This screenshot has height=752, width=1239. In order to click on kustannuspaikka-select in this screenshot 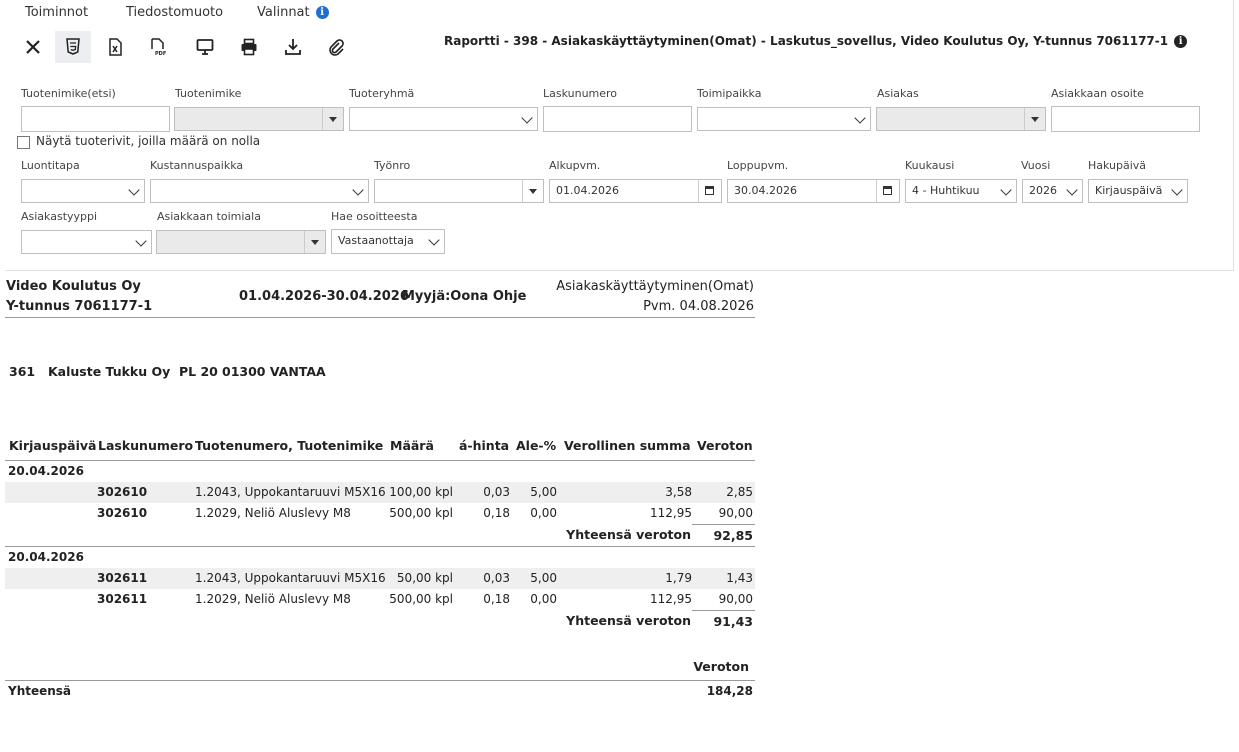, I will do `click(259, 191)`.